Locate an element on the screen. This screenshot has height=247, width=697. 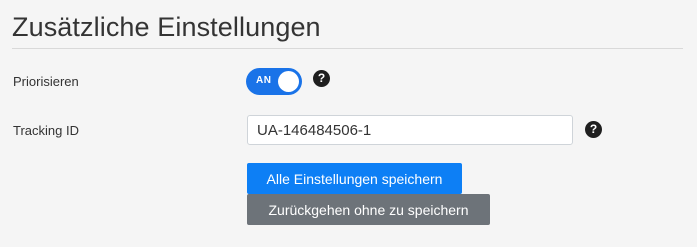
save-all-settings-button: Alle Einstellungen speichern is located at coordinates (354, 178).